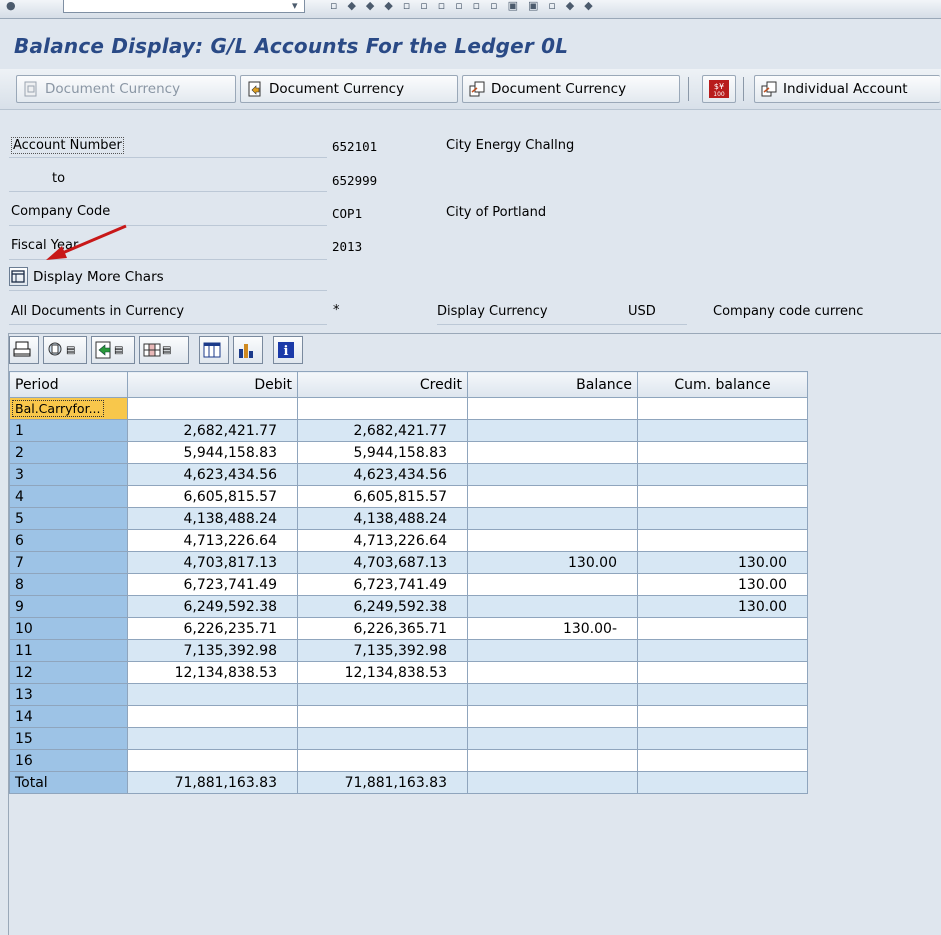  Describe the element at coordinates (382, 672) in the screenshot. I see `credit-cell: 12,134,838.53` at that location.